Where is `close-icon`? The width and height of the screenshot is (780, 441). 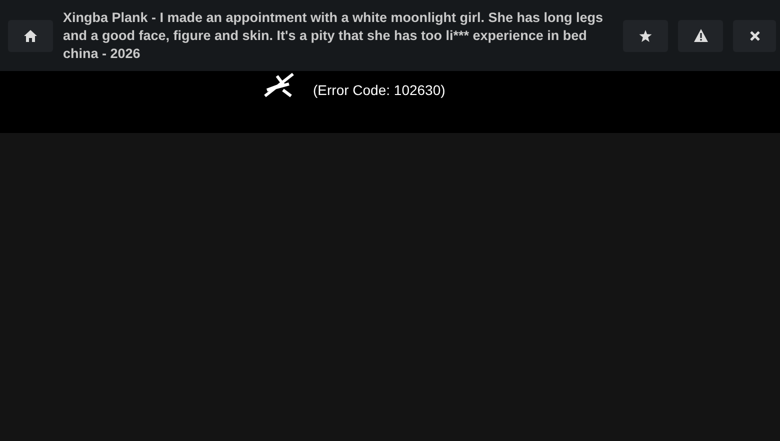
close-icon is located at coordinates (755, 35).